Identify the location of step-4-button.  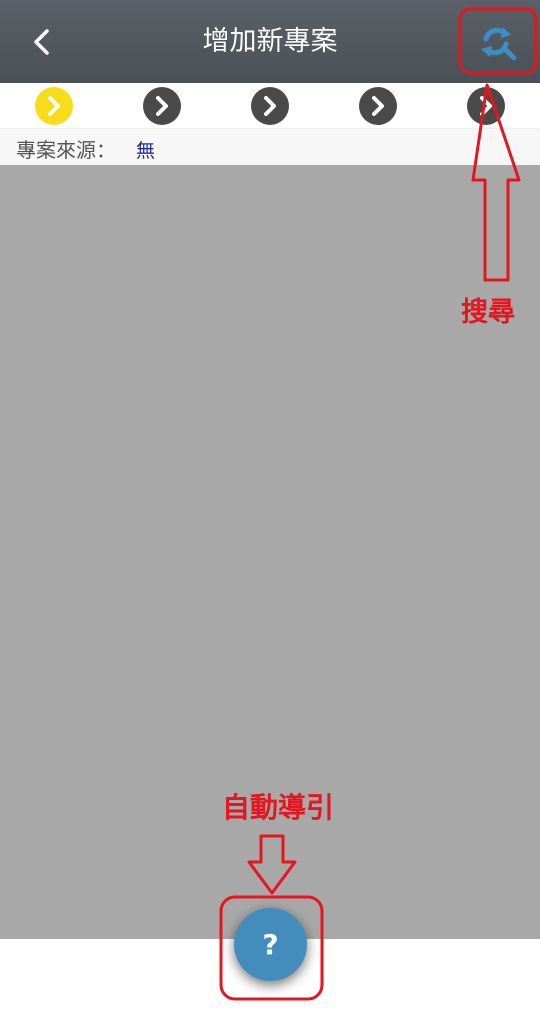
(378, 106).